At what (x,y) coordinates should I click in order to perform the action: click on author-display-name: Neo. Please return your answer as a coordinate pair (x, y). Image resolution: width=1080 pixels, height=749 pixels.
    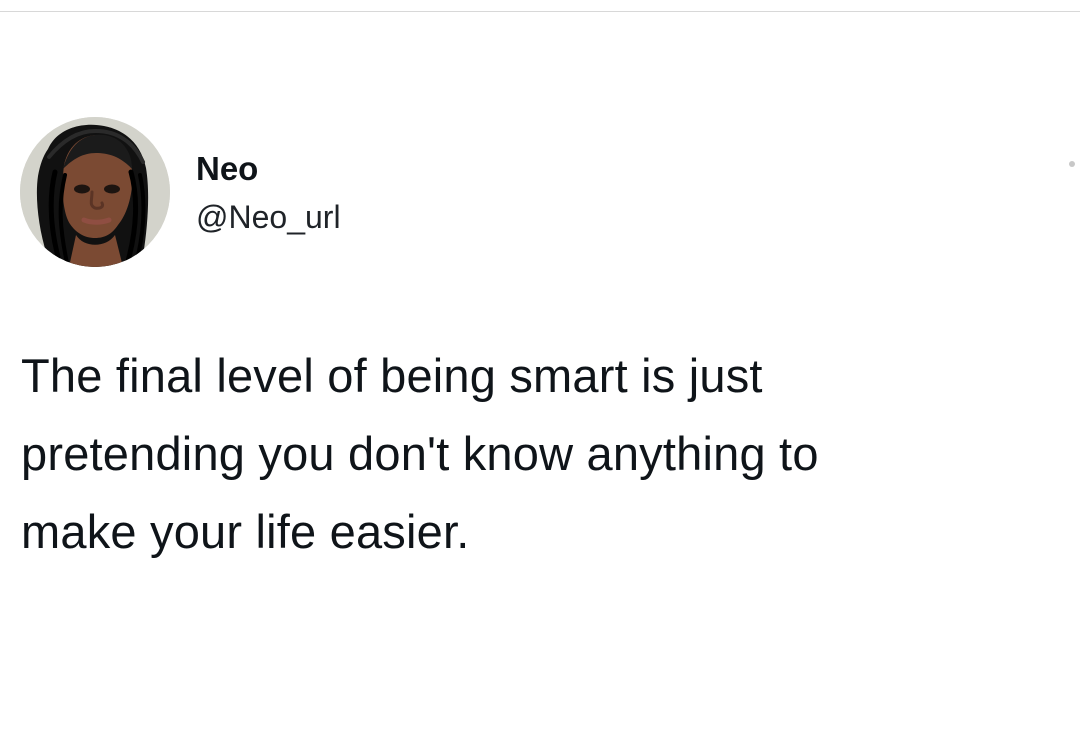
    Looking at the image, I should click on (227, 169).